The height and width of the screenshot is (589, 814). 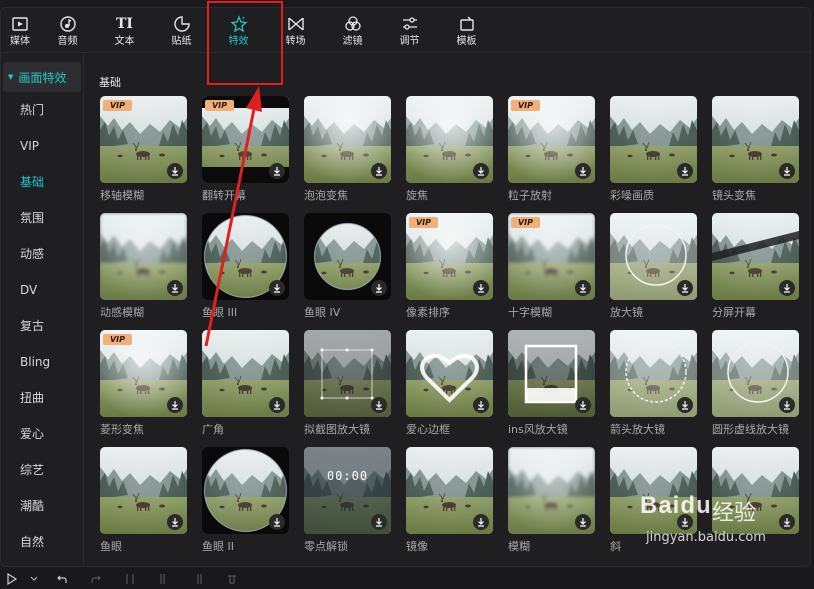 I want to click on tab-filter: 滤镜, so click(x=352, y=30).